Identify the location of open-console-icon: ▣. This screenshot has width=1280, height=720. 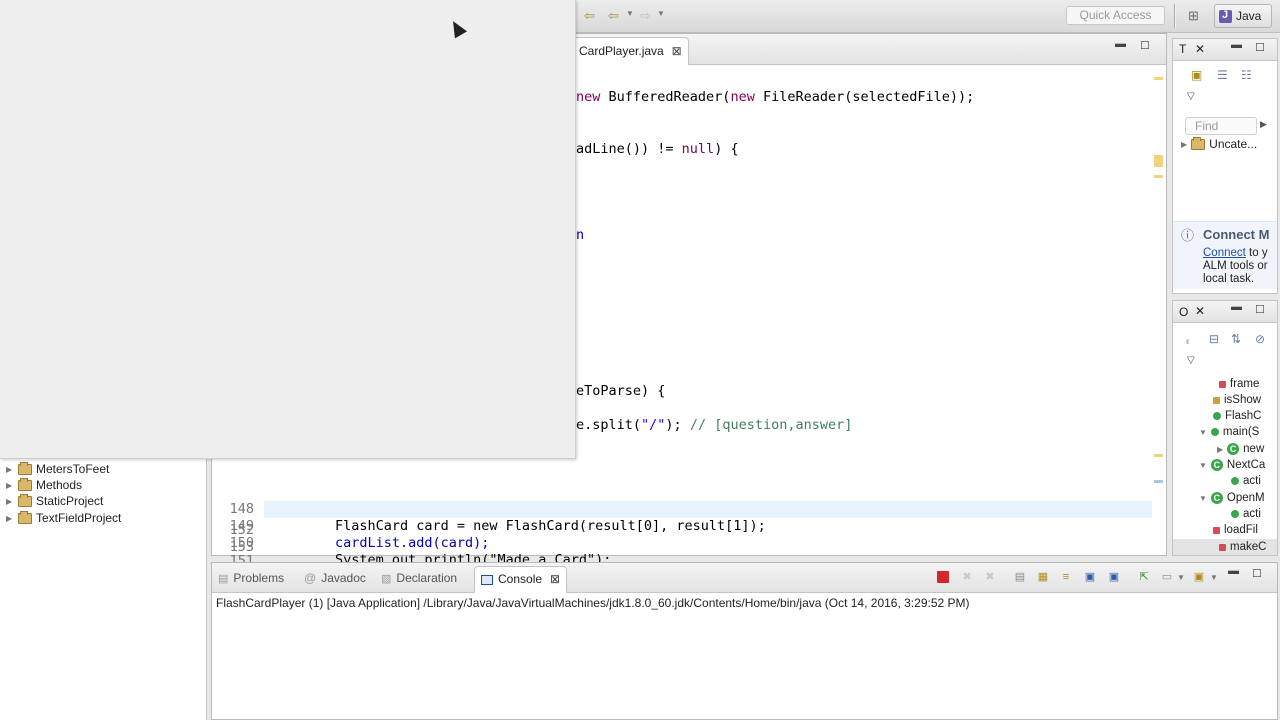
(1199, 577).